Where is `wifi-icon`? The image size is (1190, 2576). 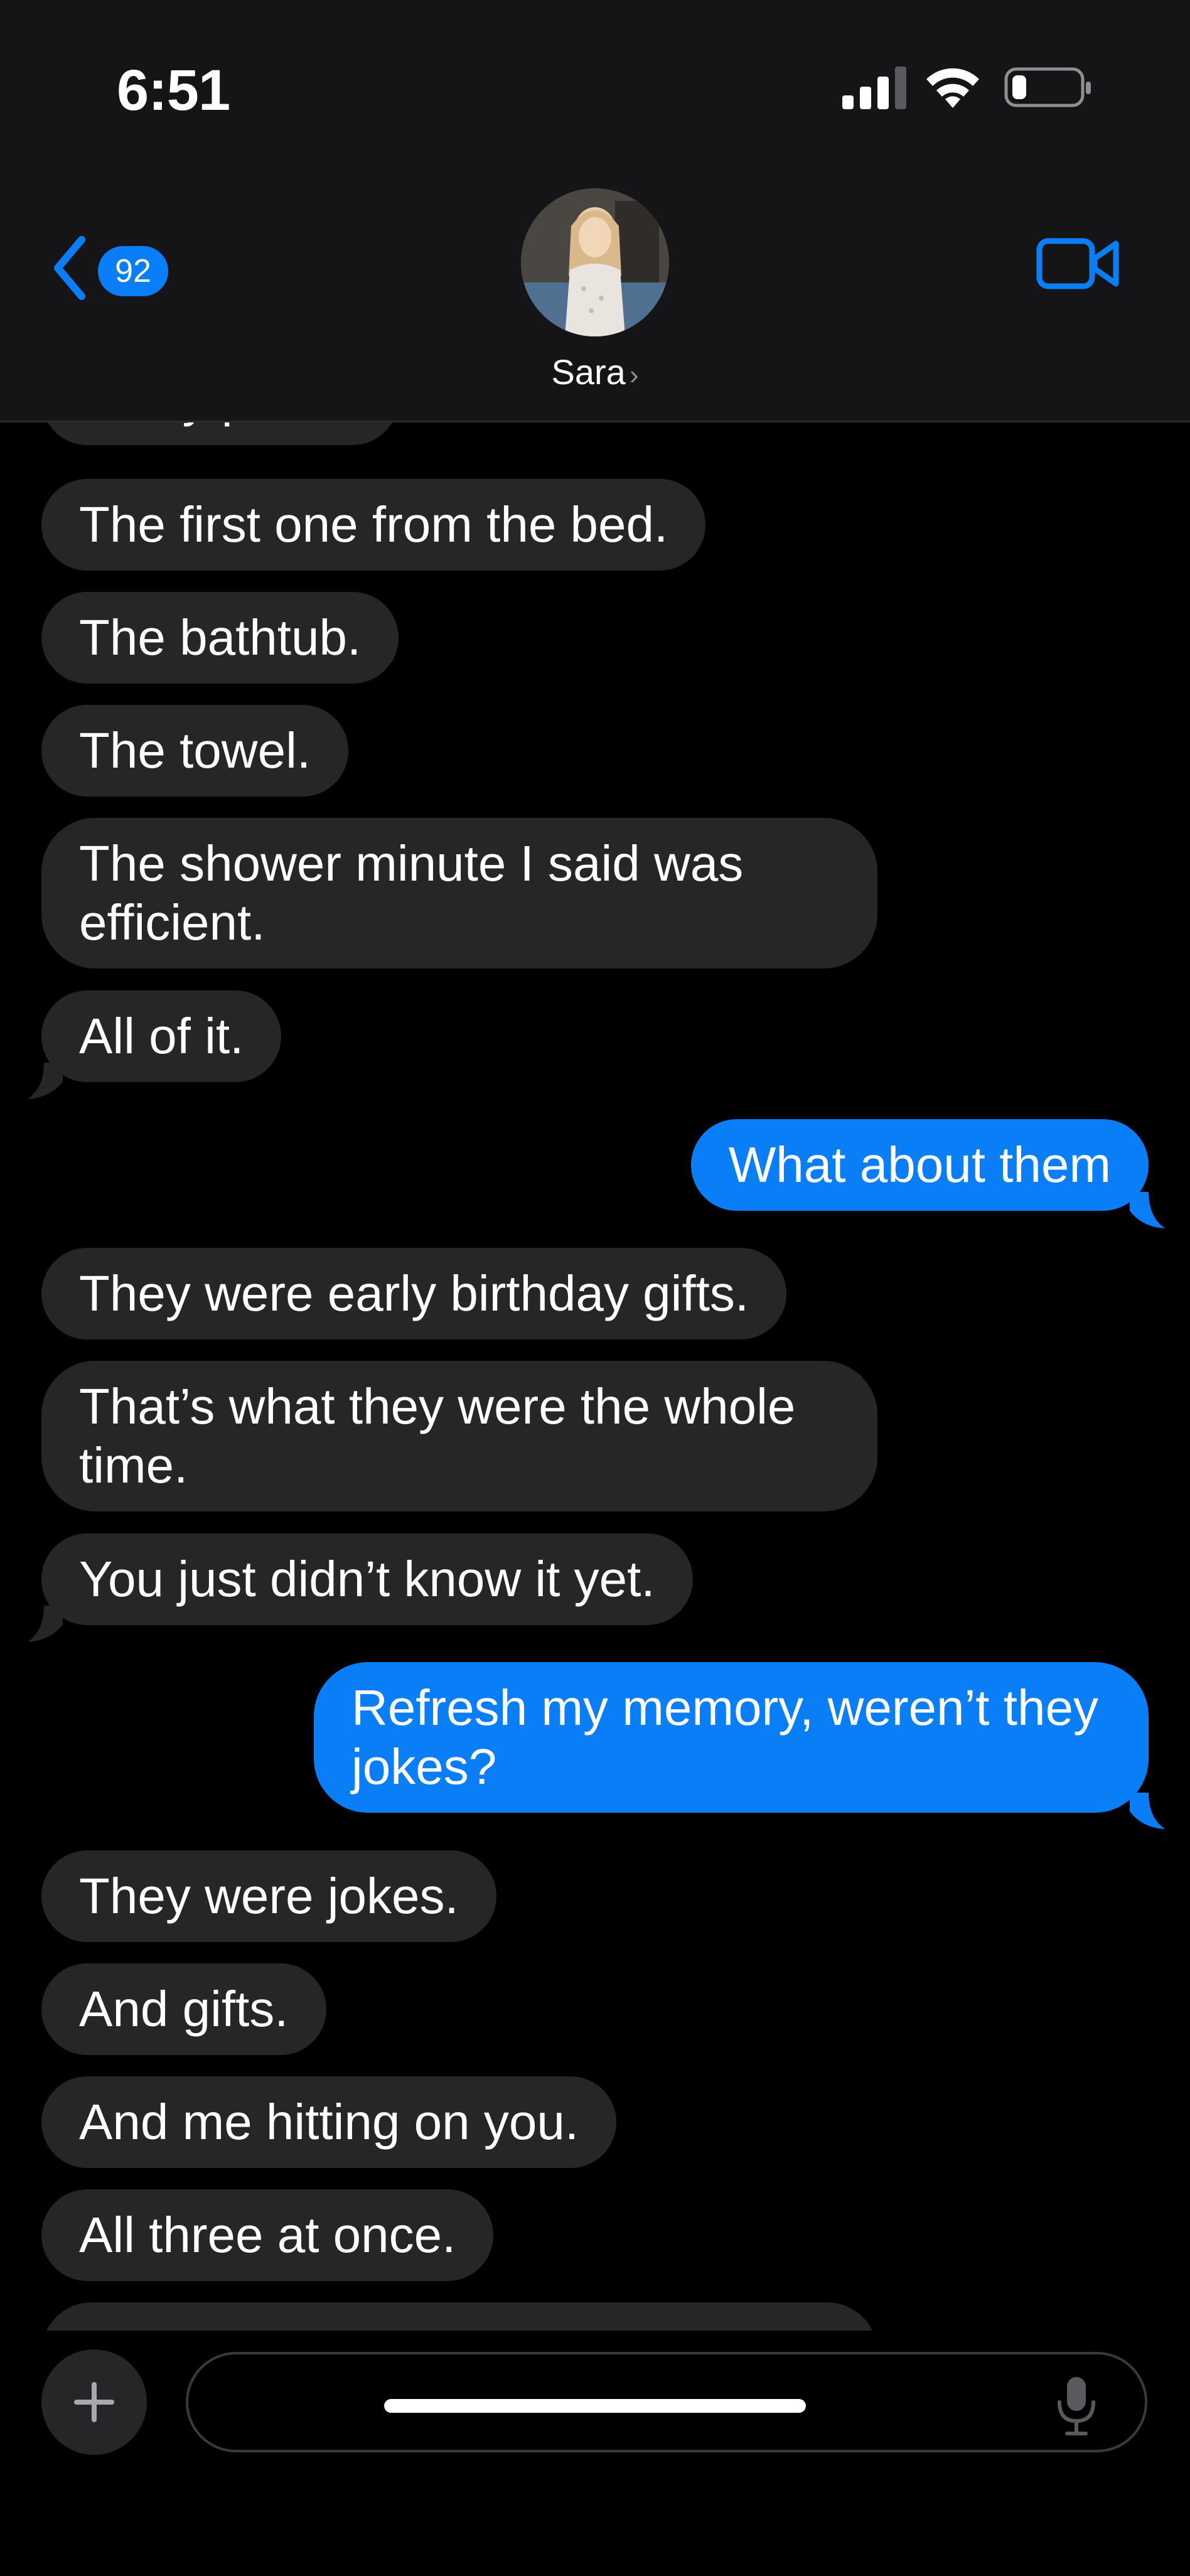 wifi-icon is located at coordinates (952, 88).